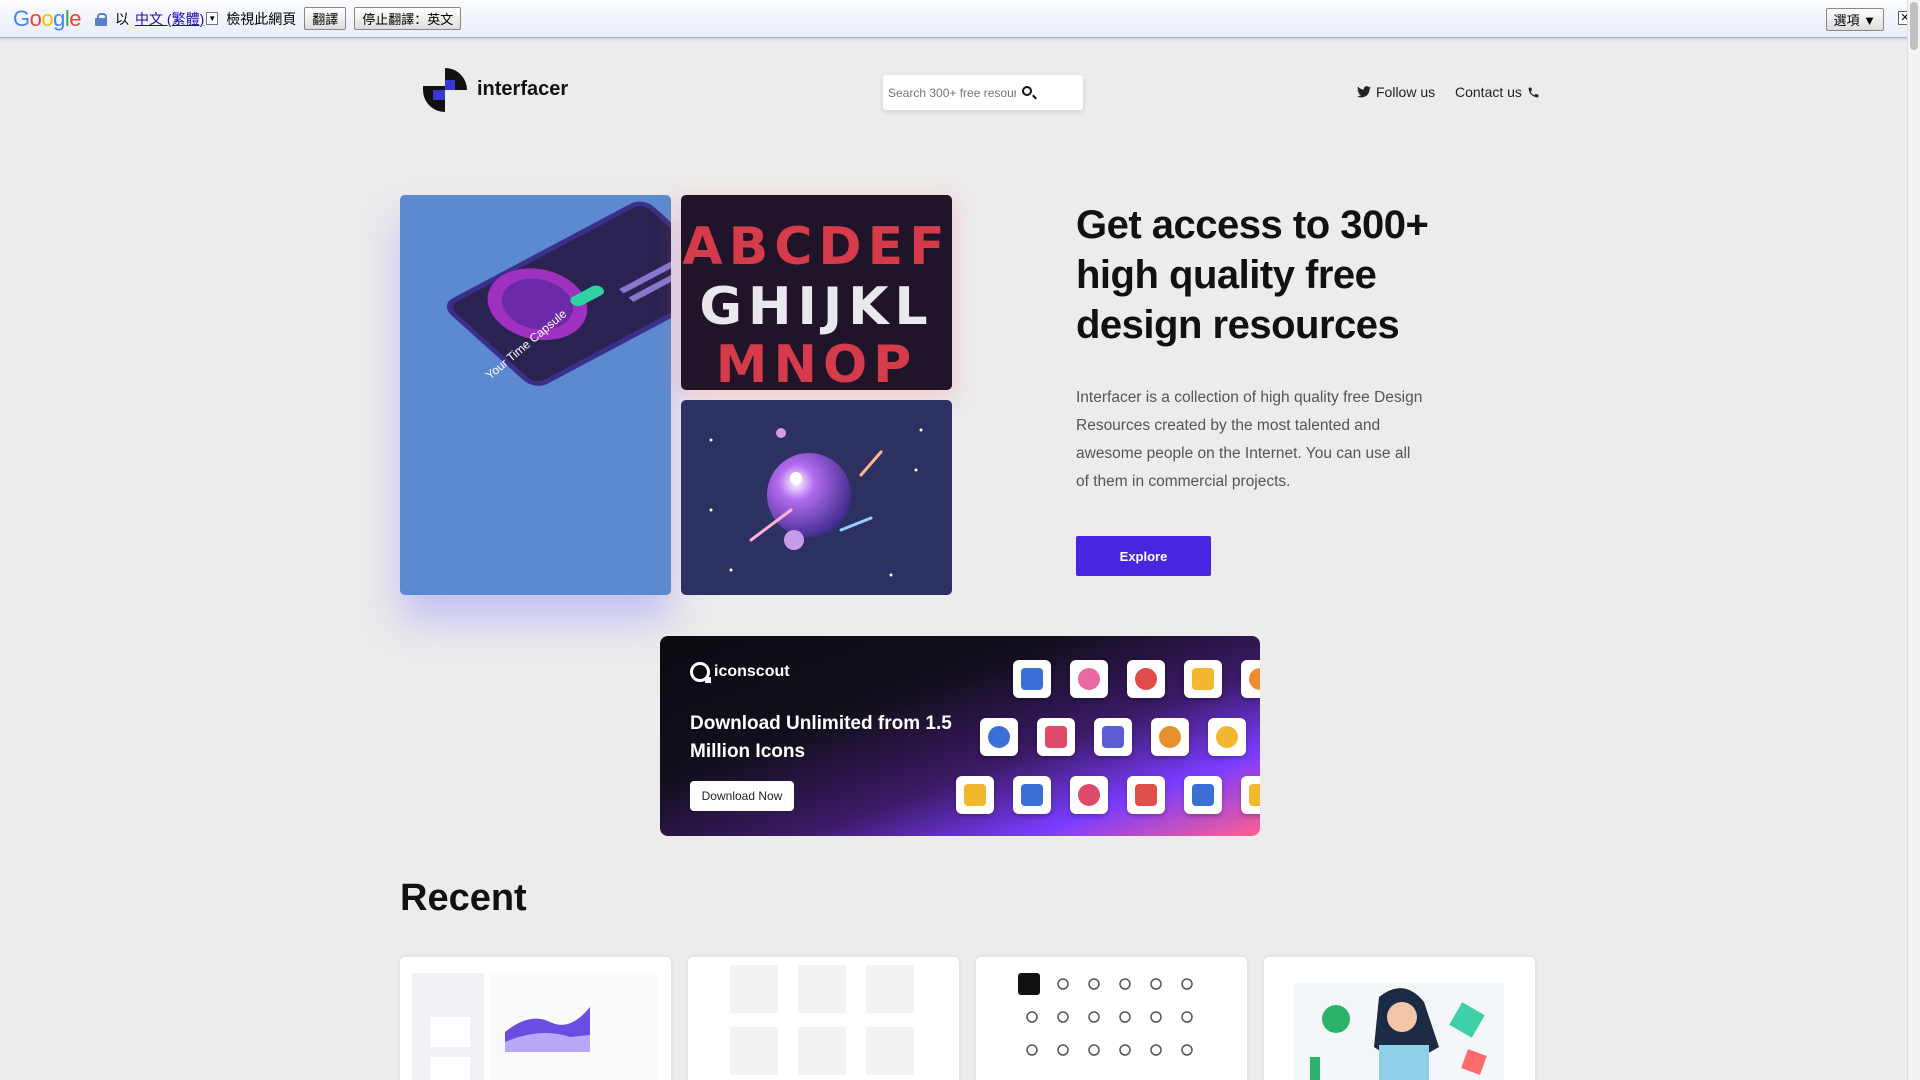 This screenshot has height=1080, width=1920. What do you see at coordinates (1533, 92) in the screenshot?
I see `phone-icon` at bounding box center [1533, 92].